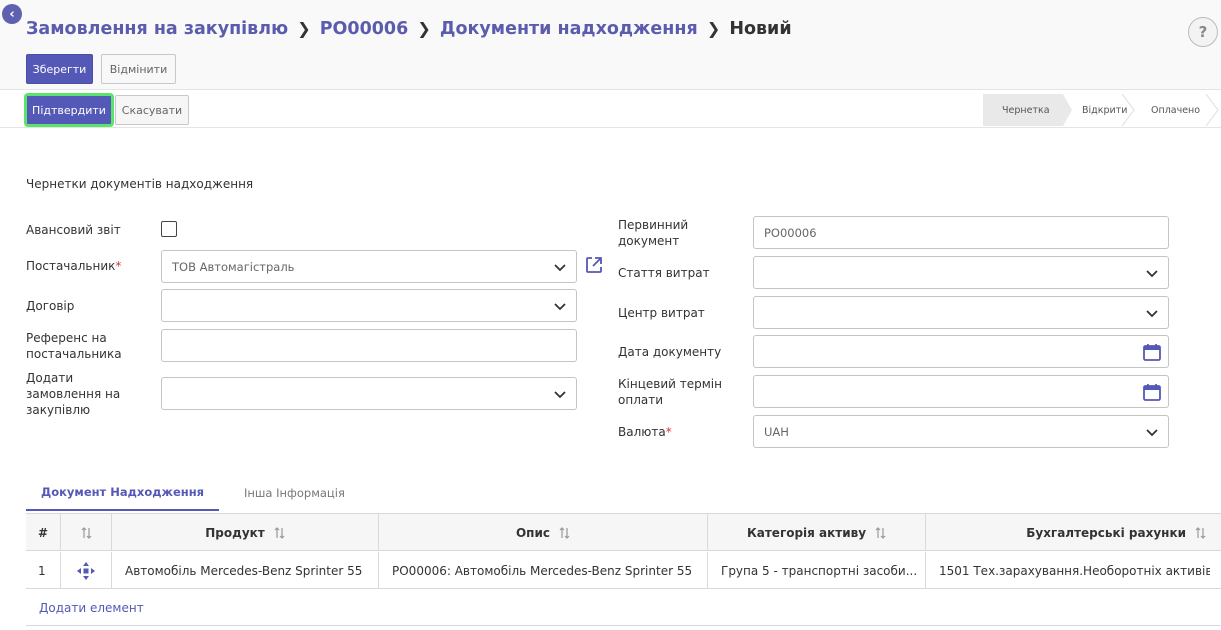  Describe the element at coordinates (653, 233) in the screenshot. I see `source-doc-label: Первинний документ` at that location.